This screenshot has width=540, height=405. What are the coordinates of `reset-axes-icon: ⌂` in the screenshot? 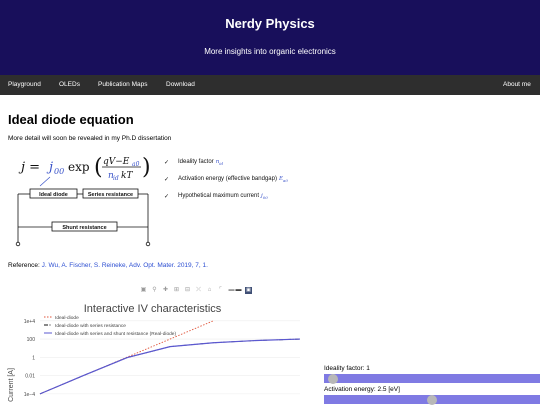 It's located at (209, 290).